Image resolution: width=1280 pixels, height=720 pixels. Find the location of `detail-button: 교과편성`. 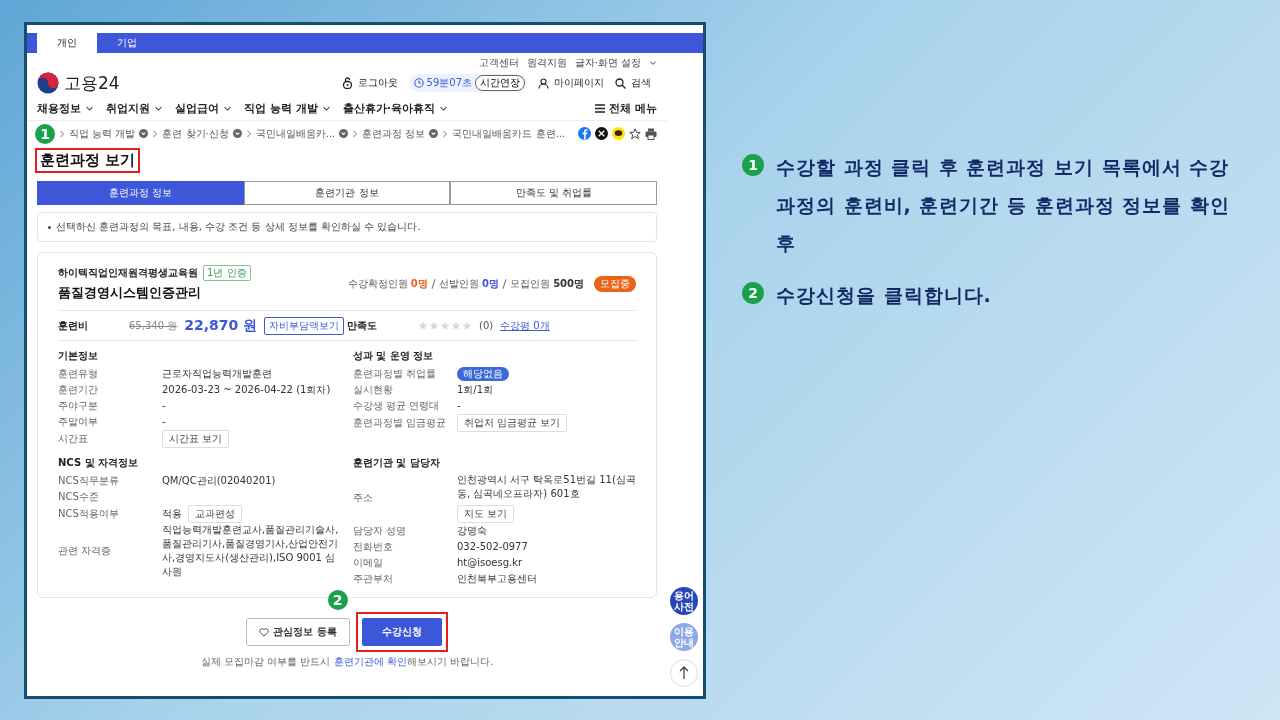

detail-button: 교과편성 is located at coordinates (215, 514).